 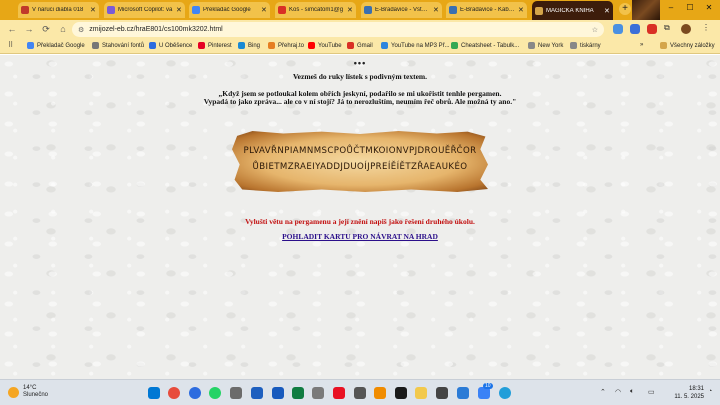 I want to click on bookmark-label: Stahování fontů, so click(x=123, y=45).